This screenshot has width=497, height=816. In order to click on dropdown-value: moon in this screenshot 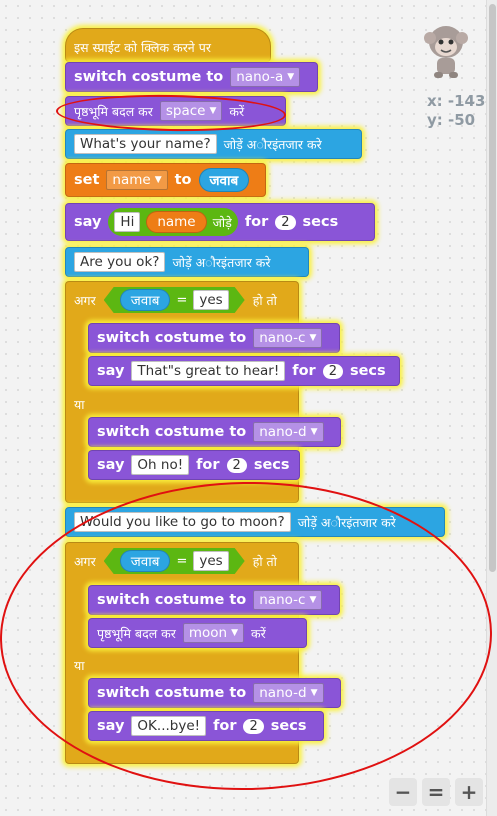, I will do `click(208, 633)`.